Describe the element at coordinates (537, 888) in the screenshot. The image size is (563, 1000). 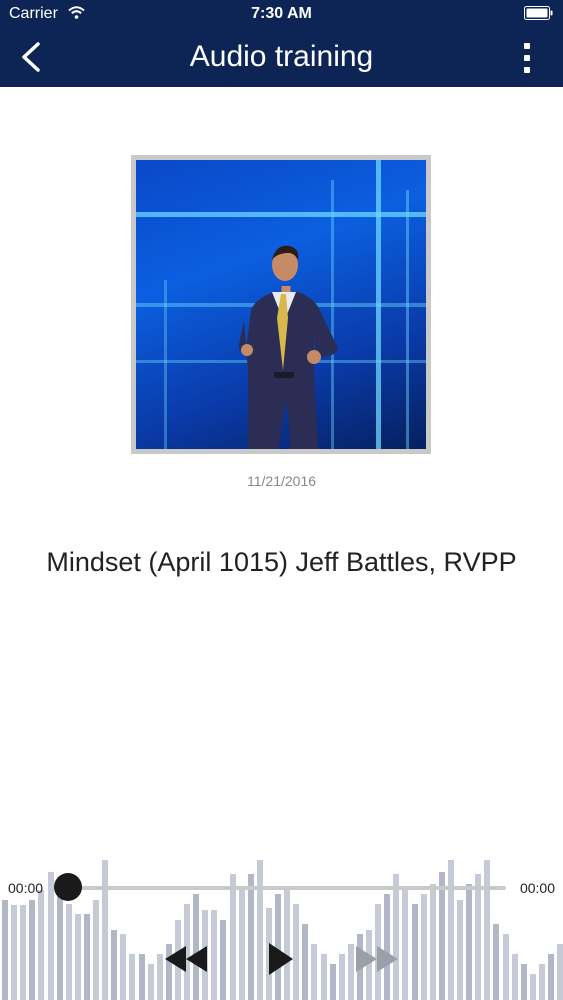
I see `remaining-time: 00:00` at that location.